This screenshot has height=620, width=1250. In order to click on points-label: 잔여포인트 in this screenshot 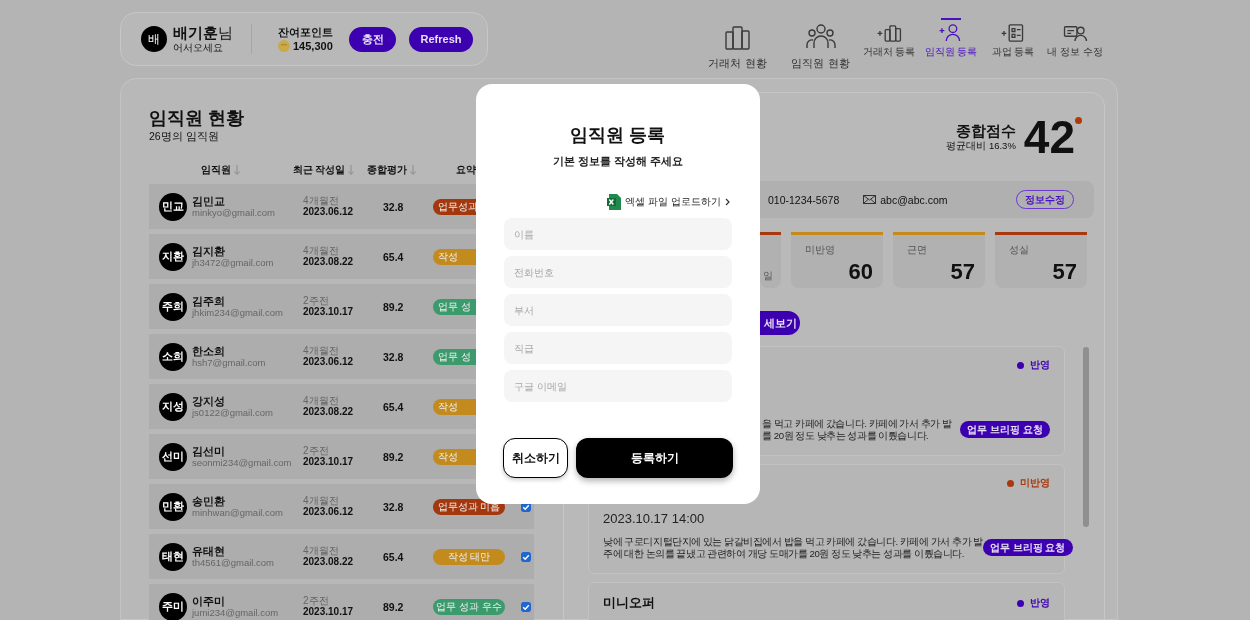, I will do `click(305, 32)`.